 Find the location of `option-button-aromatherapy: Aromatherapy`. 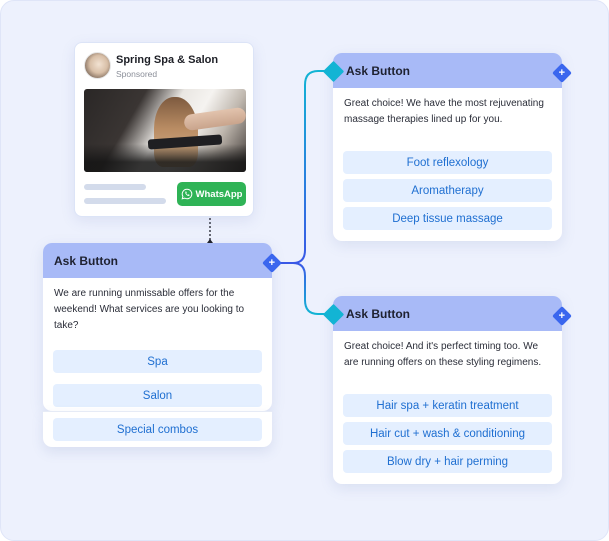

option-button-aromatherapy: Aromatherapy is located at coordinates (447, 190).